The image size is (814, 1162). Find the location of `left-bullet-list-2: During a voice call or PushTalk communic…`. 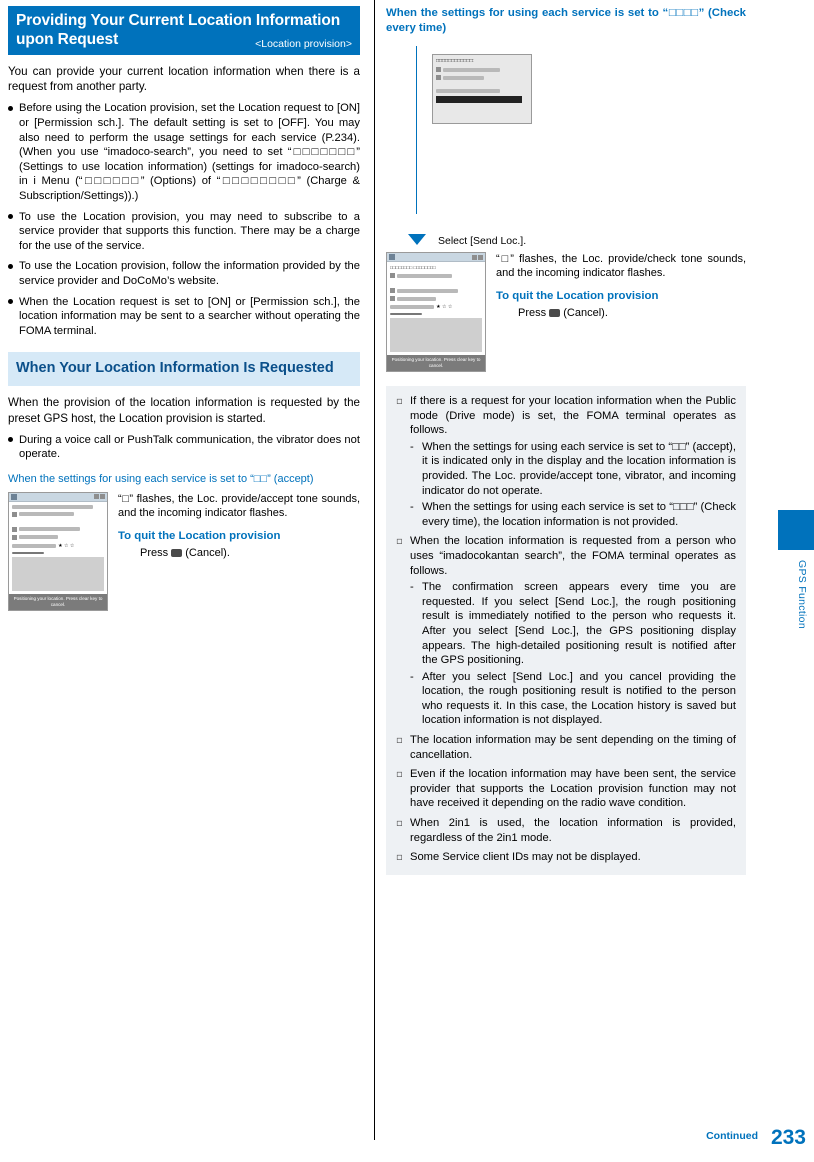

left-bullet-list-2: During a voice call or PushTalk communic… is located at coordinates (184, 447).